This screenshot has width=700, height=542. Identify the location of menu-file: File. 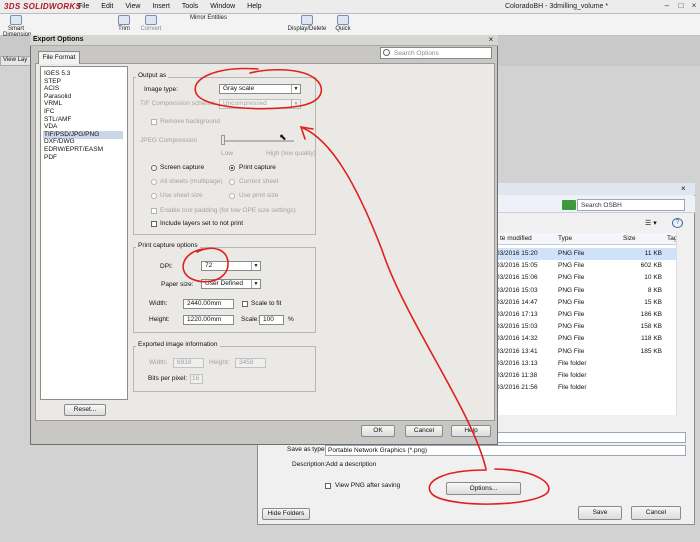
(83, 6).